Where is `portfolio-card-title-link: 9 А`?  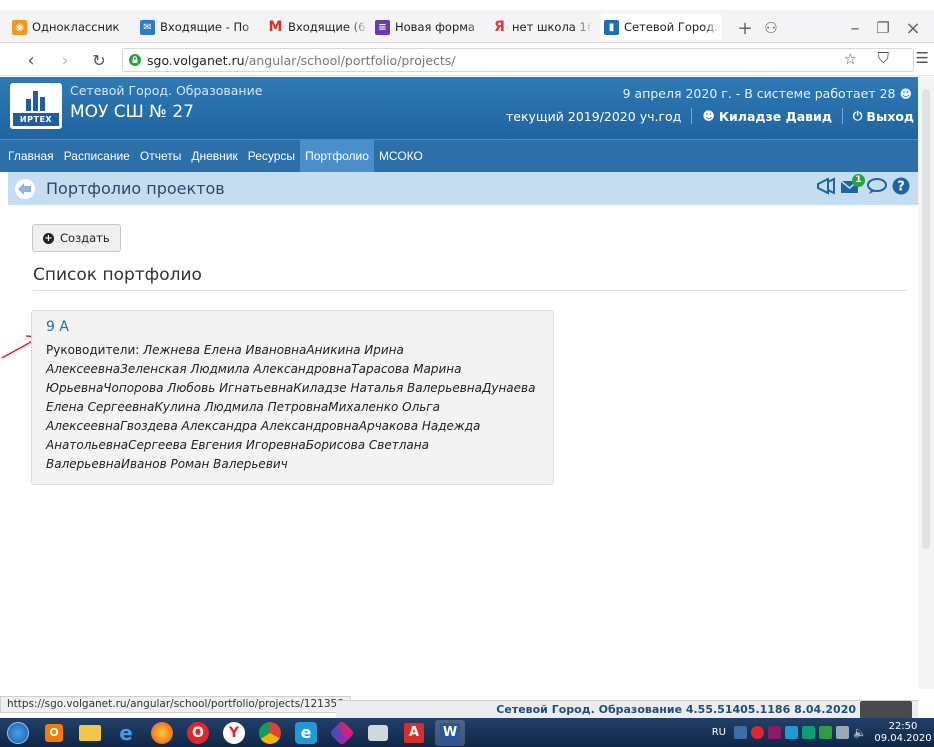 portfolio-card-title-link: 9 А is located at coordinates (292, 327).